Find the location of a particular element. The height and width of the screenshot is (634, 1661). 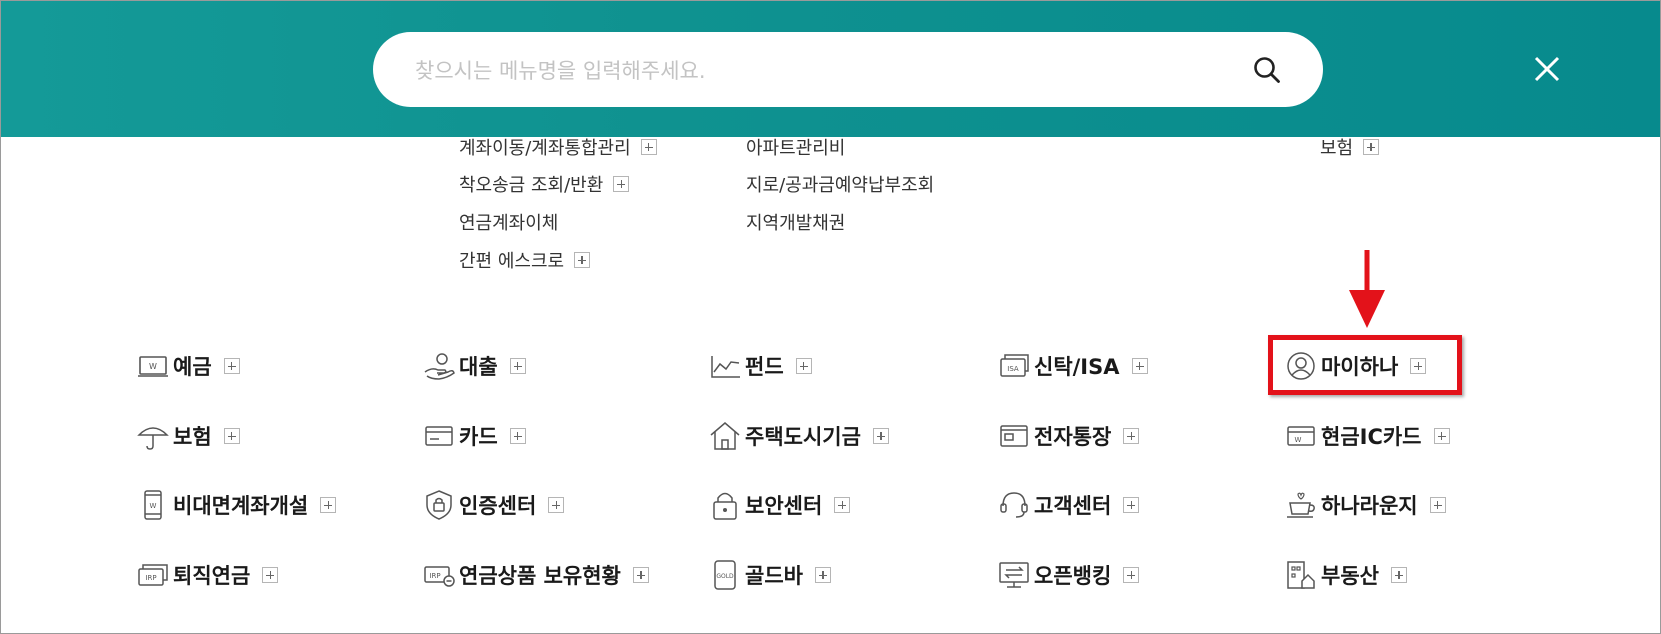

menu-label: 골드바 is located at coordinates (774, 576).